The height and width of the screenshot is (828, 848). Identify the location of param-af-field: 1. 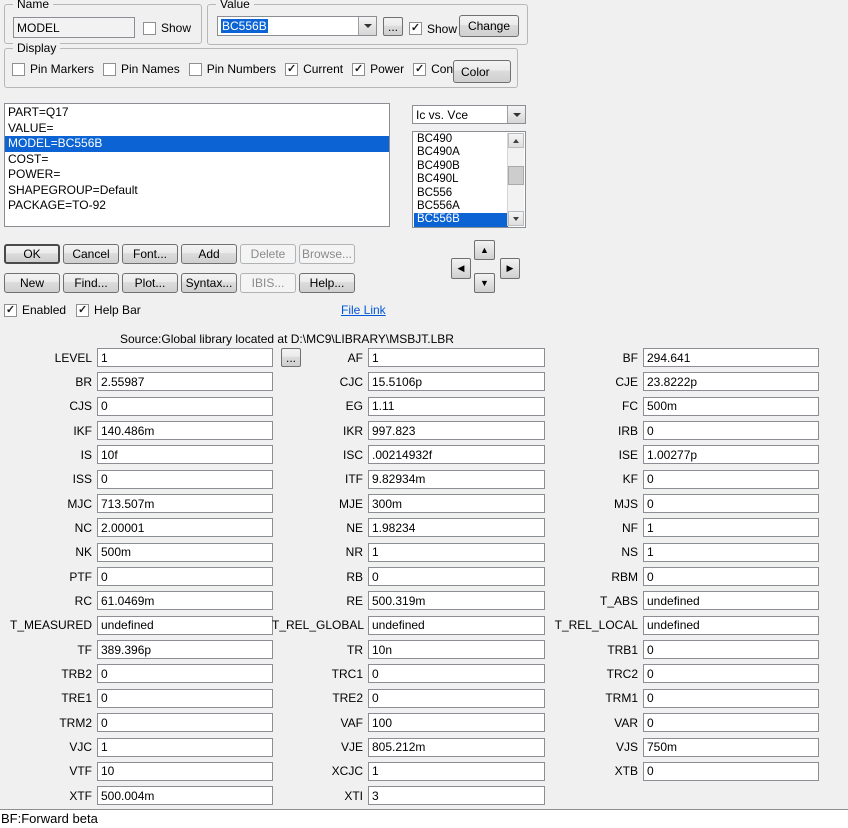
(456, 357).